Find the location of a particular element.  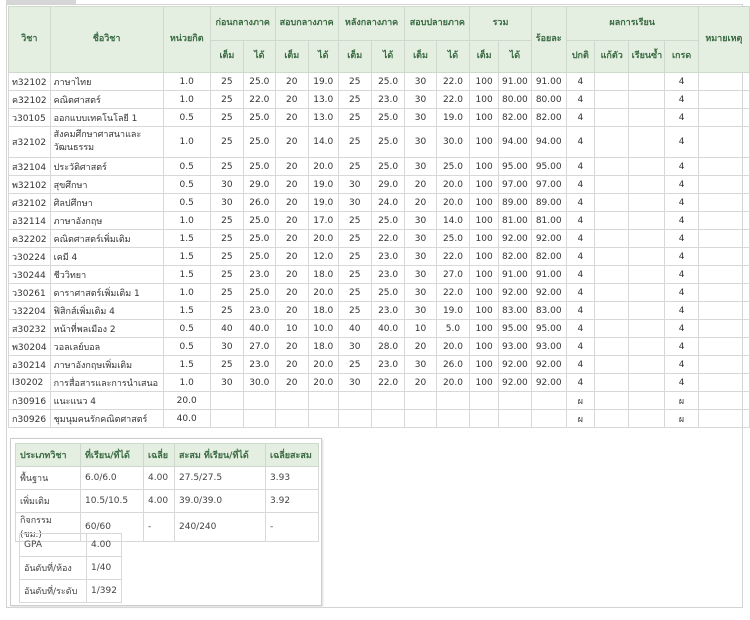

col-group-midterm: สอบกลางภาค is located at coordinates (306, 23).